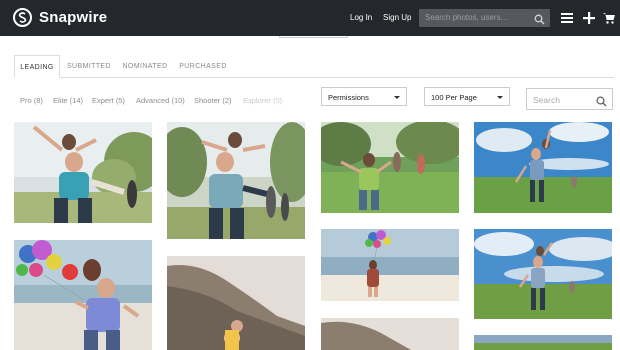  What do you see at coordinates (567, 20) in the screenshot?
I see `menu-icon` at bounding box center [567, 20].